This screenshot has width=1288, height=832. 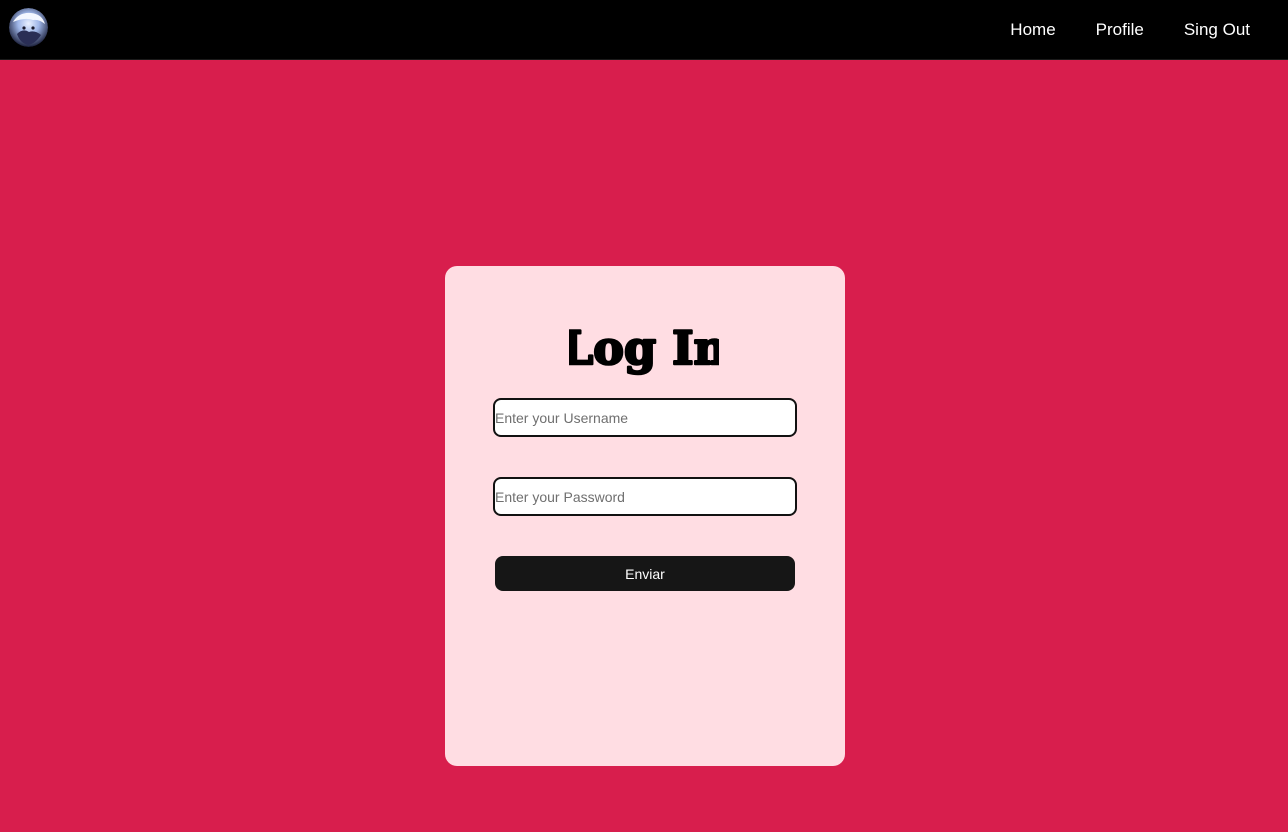 What do you see at coordinates (644, 348) in the screenshot?
I see `login-title-text: Log In` at bounding box center [644, 348].